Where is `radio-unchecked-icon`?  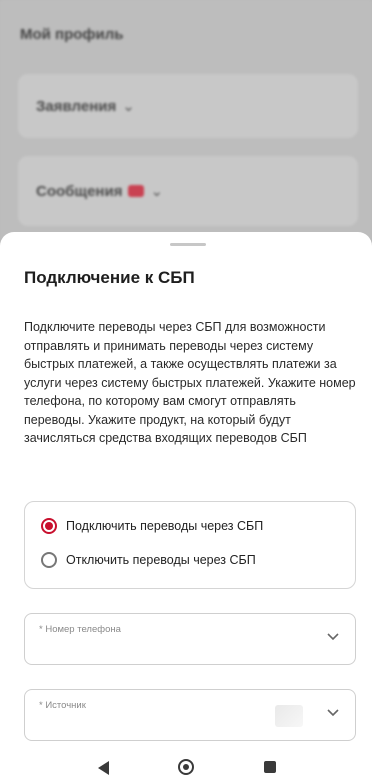 radio-unchecked-icon is located at coordinates (49, 560).